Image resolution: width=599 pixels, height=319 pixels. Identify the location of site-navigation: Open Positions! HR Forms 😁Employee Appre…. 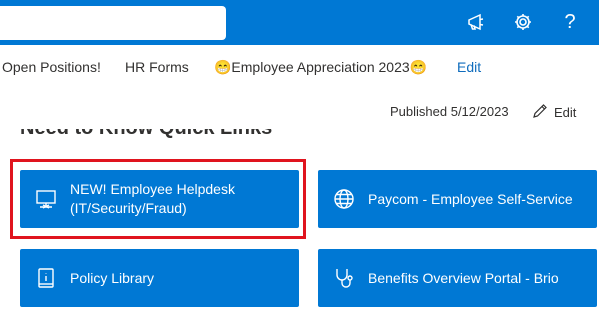
(299, 67).